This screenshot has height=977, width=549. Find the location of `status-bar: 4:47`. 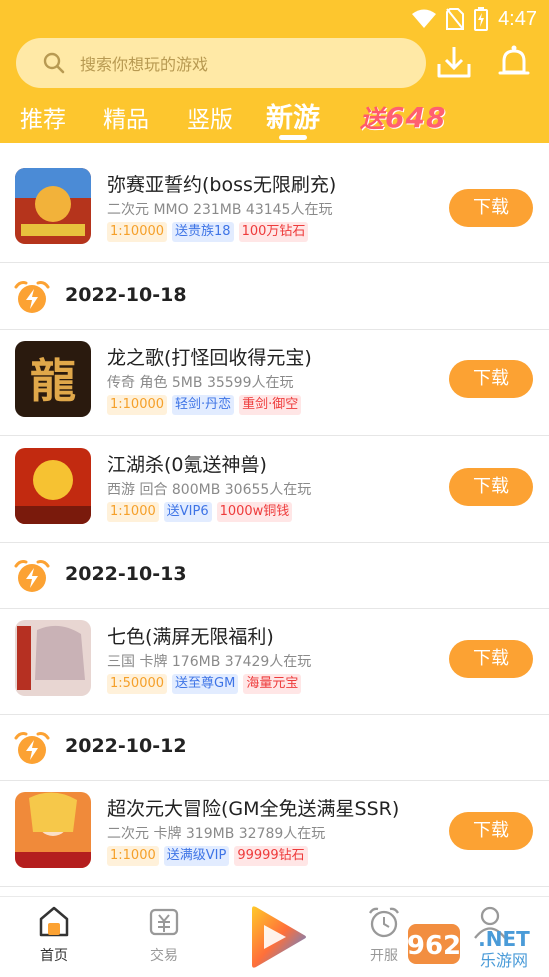

status-bar: 4:47 is located at coordinates (474, 19).